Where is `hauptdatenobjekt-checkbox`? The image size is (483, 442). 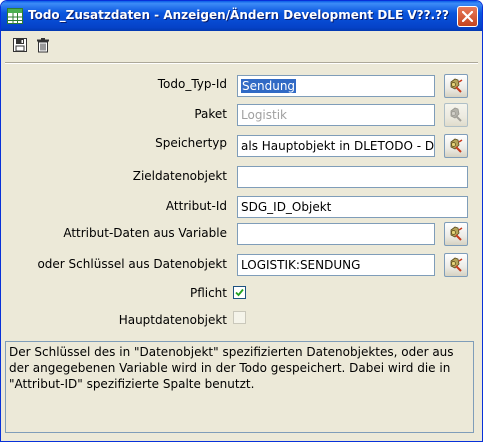
hauptdatenobjekt-checkbox is located at coordinates (239, 317).